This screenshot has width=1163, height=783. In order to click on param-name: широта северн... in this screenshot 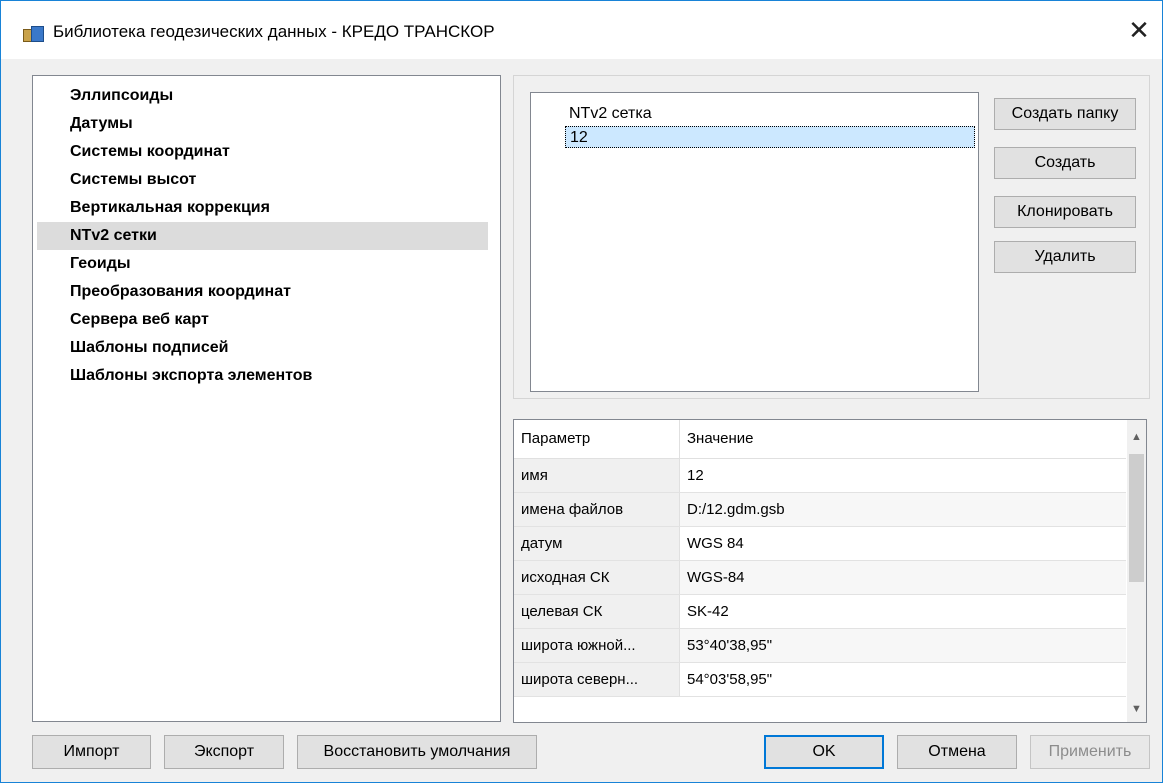, I will do `click(597, 679)`.